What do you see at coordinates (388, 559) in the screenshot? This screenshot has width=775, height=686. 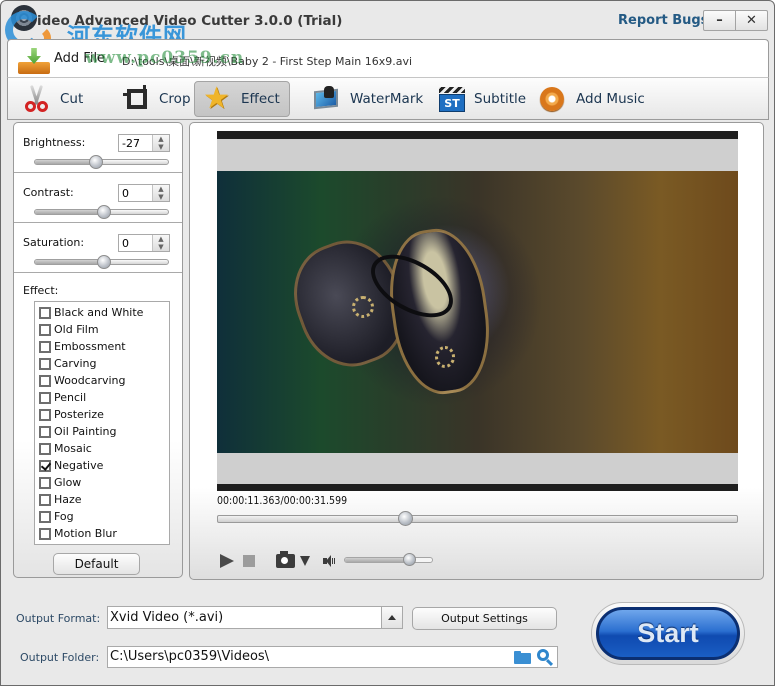 I see `volume-slider` at bounding box center [388, 559].